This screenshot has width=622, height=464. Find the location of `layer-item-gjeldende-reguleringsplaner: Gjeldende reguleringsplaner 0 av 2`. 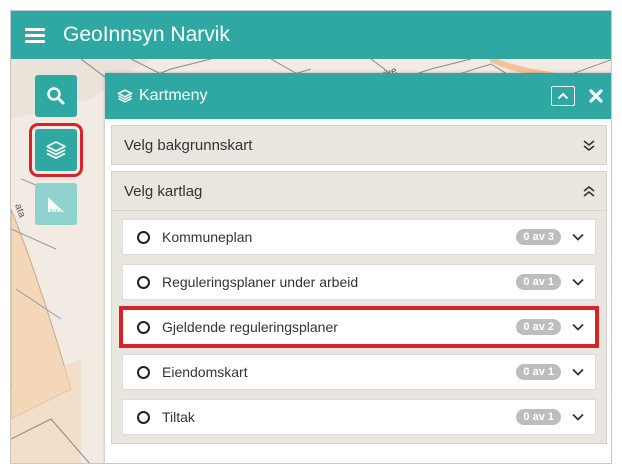

layer-item-gjeldende-reguleringsplaner: Gjeldende reguleringsplaner 0 av 2 is located at coordinates (359, 327).